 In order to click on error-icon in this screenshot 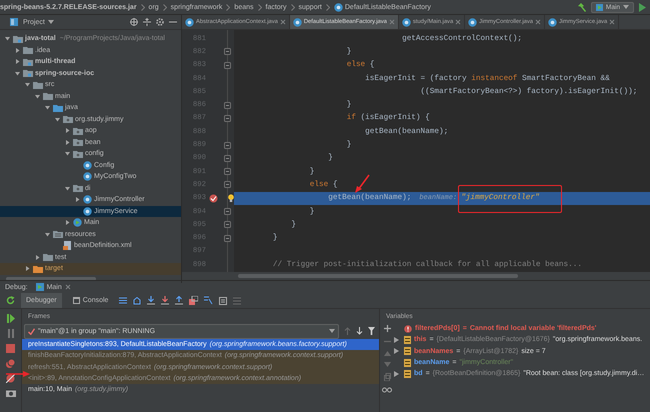, I will do `click(408, 328)`.